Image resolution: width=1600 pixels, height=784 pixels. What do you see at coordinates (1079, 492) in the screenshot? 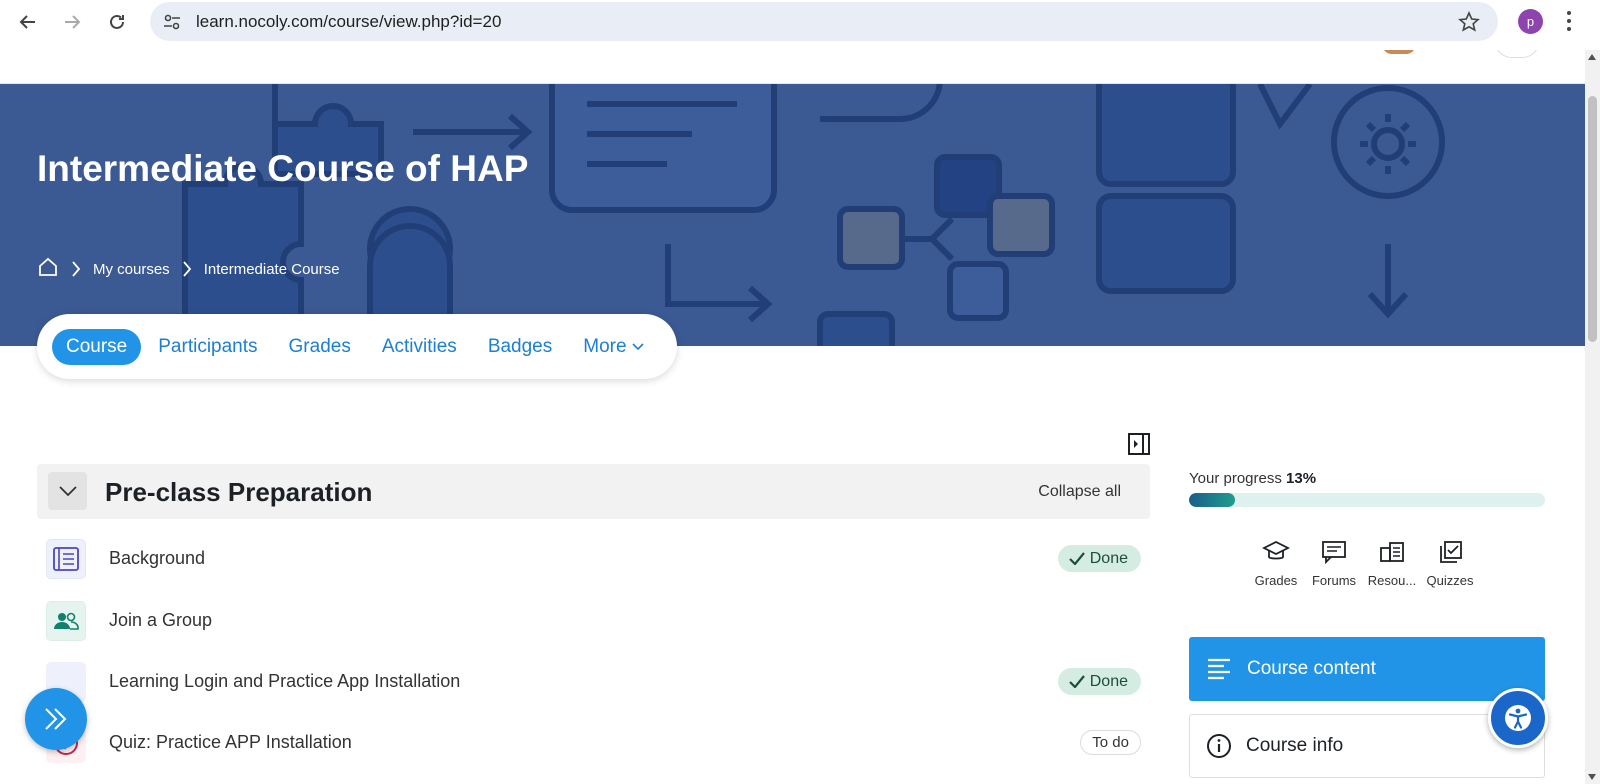
I see `collapse-all-link: Collapse all` at bounding box center [1079, 492].